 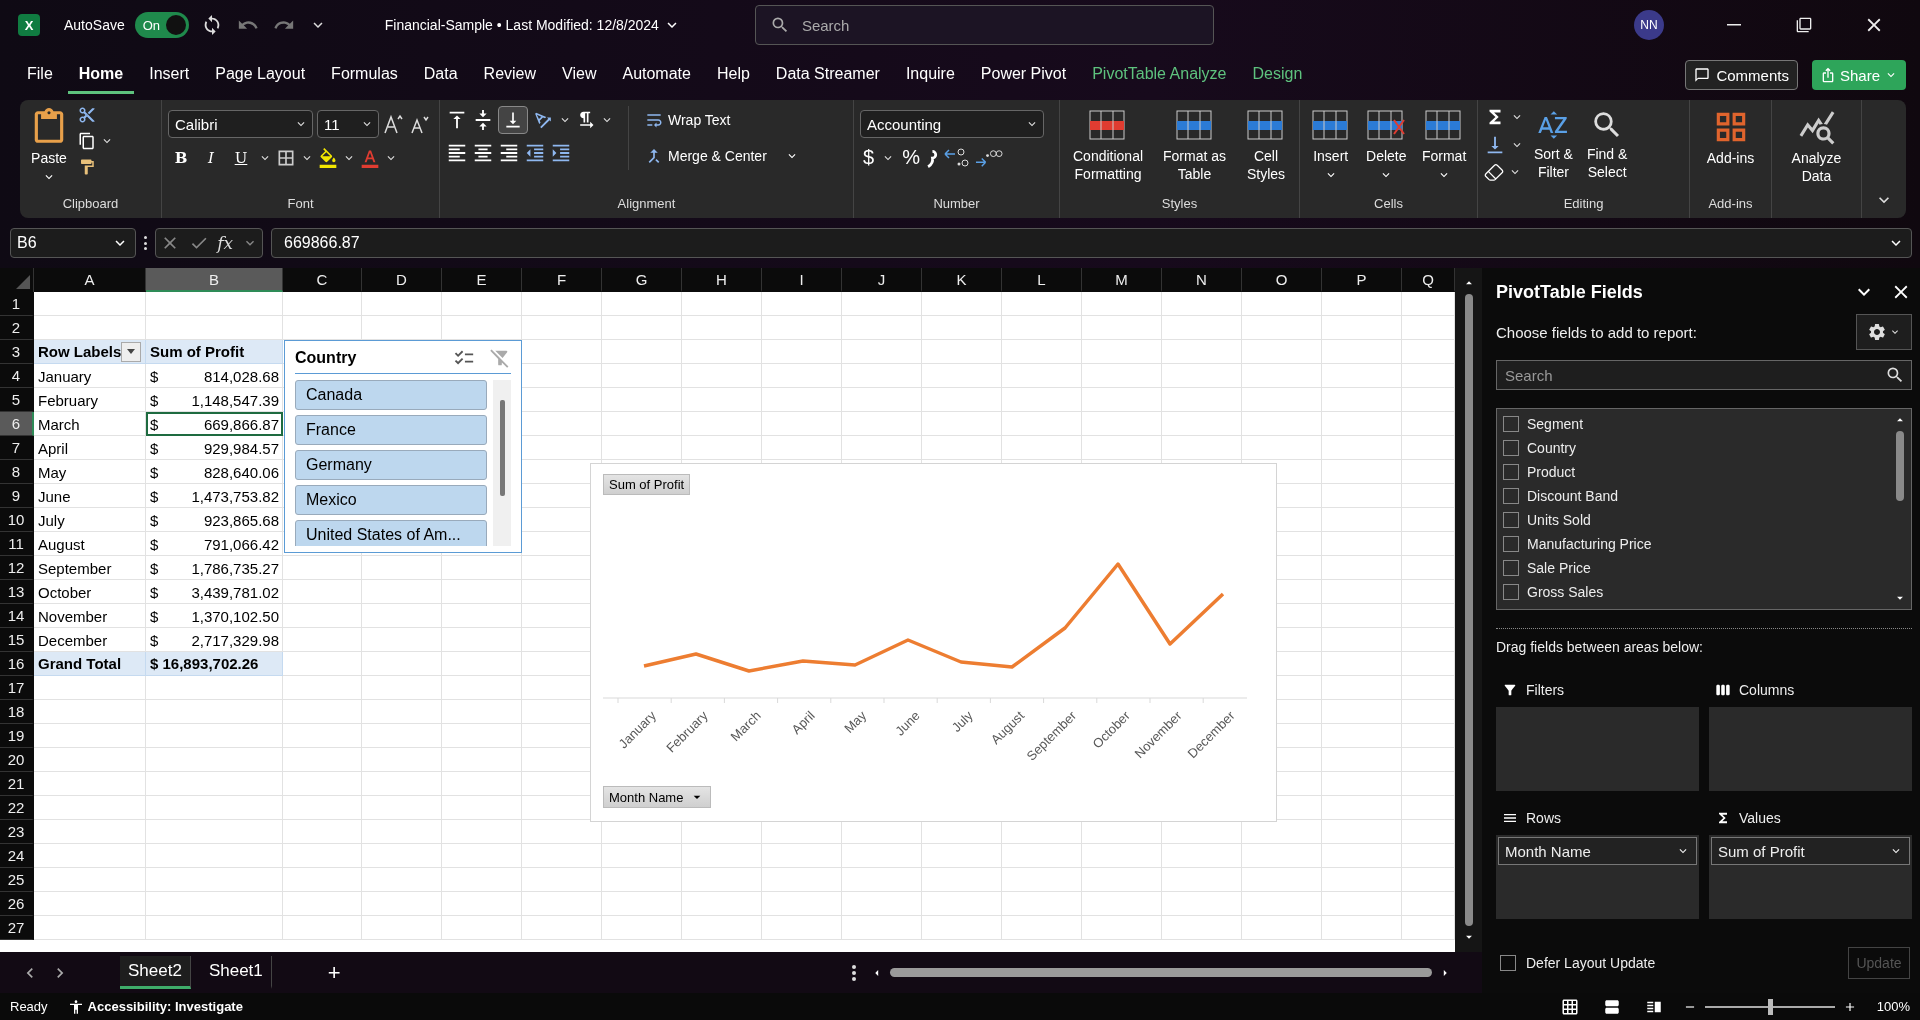 What do you see at coordinates (733, 75) in the screenshot?
I see `menu-tab: Help` at bounding box center [733, 75].